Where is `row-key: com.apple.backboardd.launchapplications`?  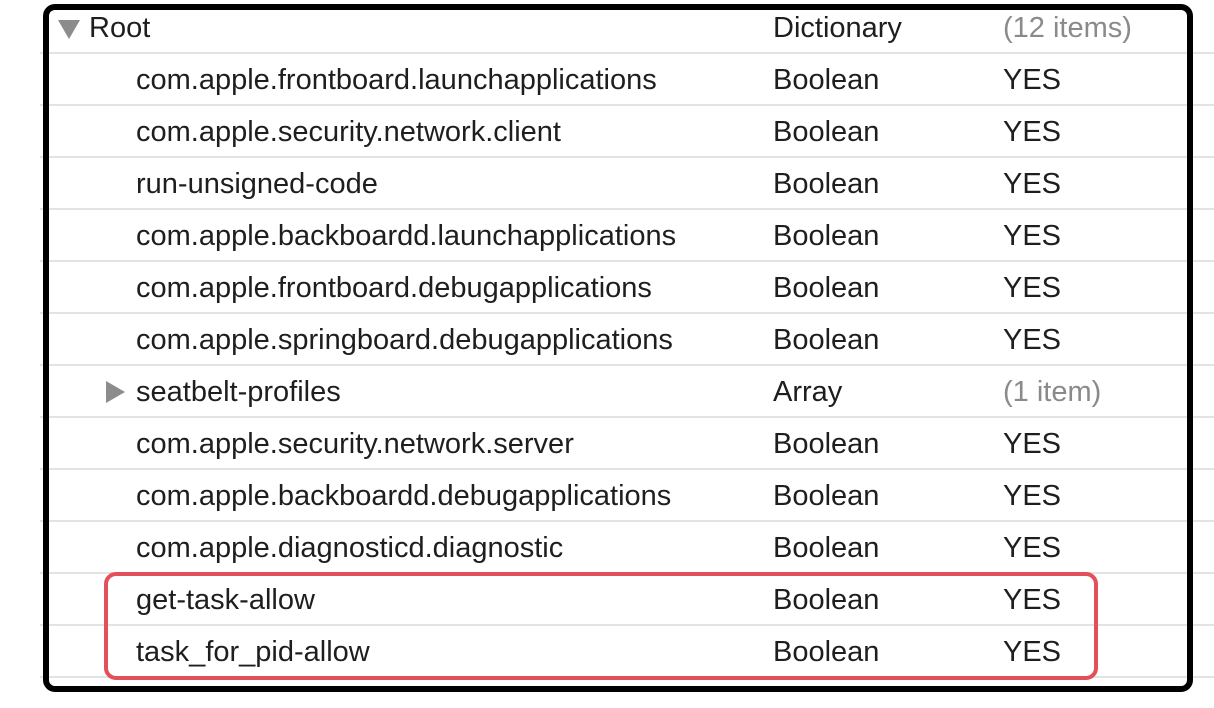
row-key: com.apple.backboardd.launchapplications is located at coordinates (406, 236).